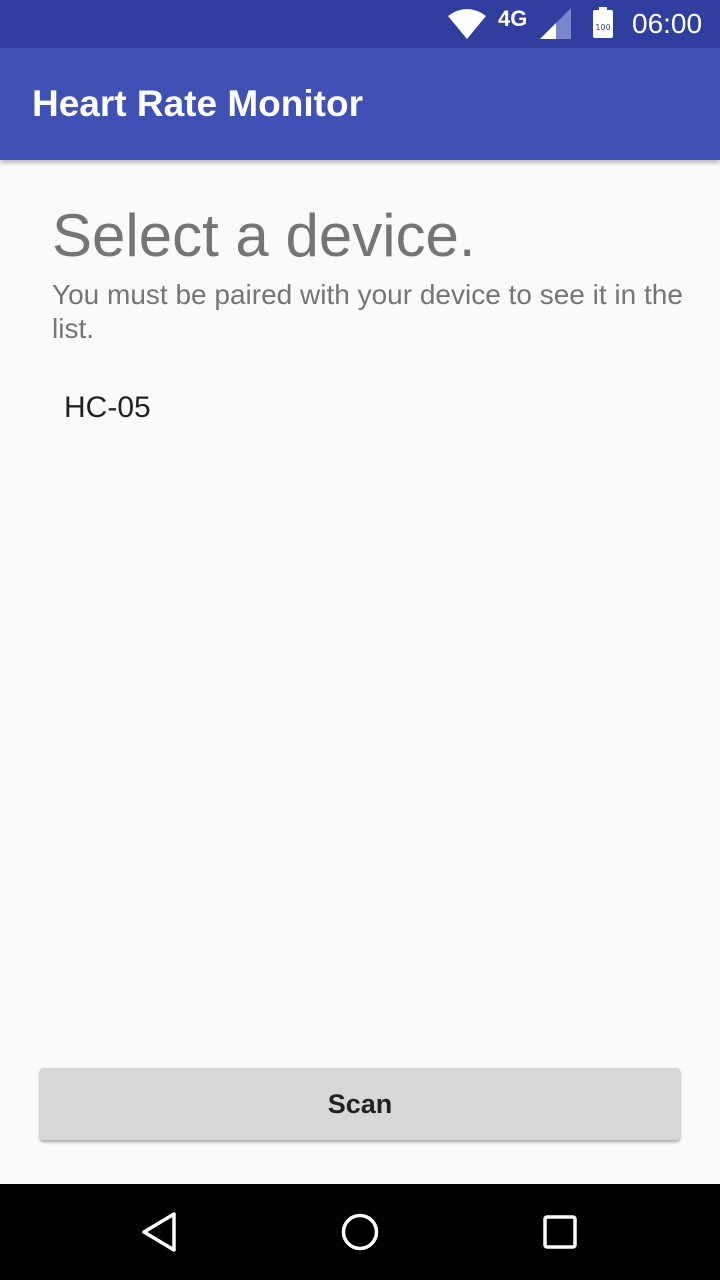 Image resolution: width=720 pixels, height=1280 pixels. Describe the element at coordinates (513, 18) in the screenshot. I see `network-type: 4G` at that location.